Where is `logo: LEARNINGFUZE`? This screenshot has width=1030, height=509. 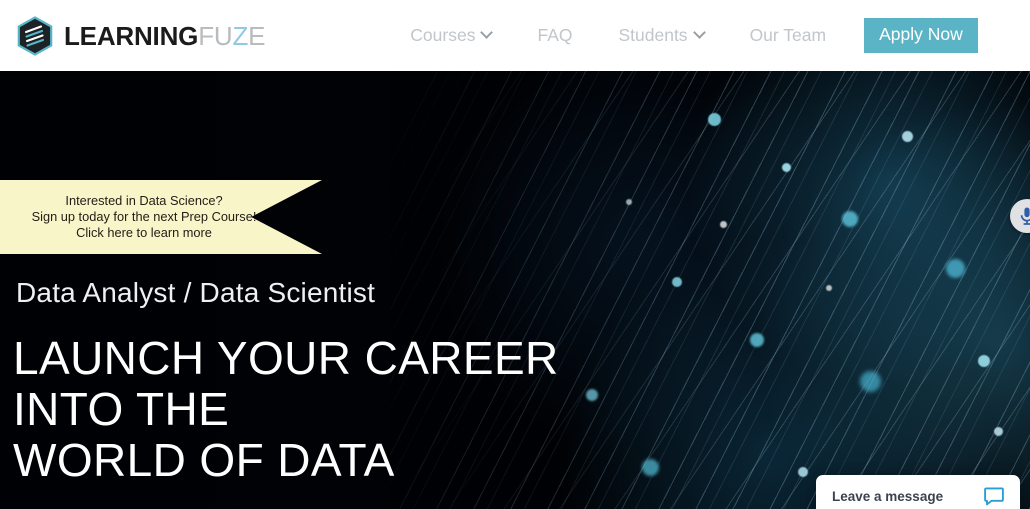 logo: LEARNINGFUZE is located at coordinates (141, 35).